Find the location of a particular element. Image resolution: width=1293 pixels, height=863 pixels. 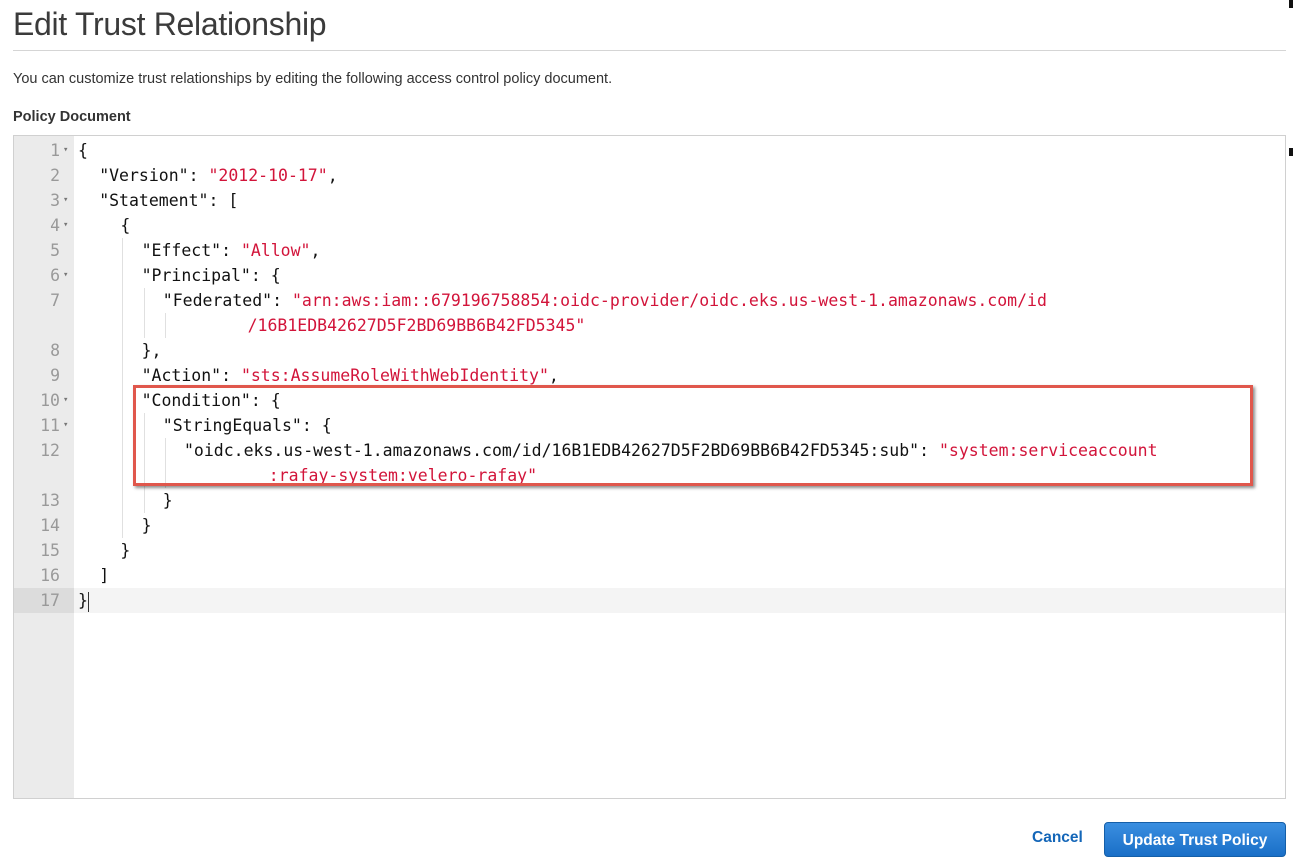

code-token: ] is located at coordinates (104, 575).